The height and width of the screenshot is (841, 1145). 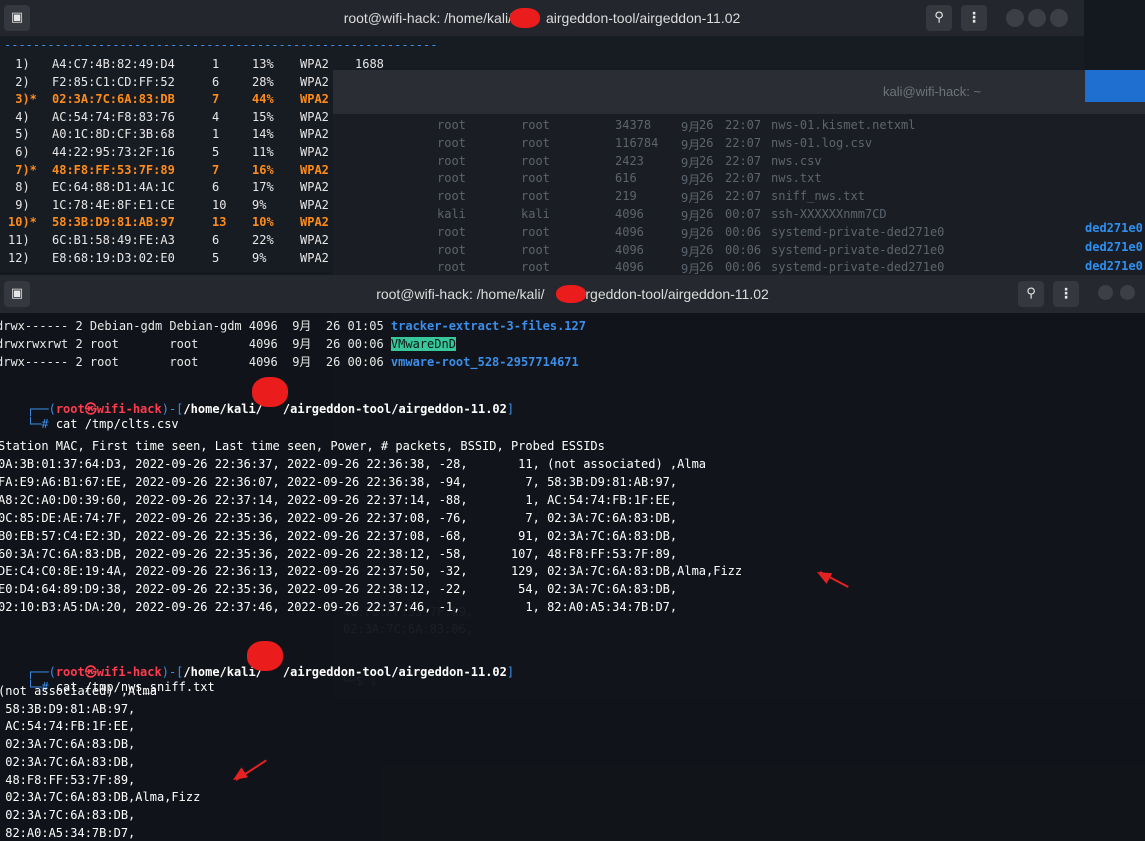 What do you see at coordinates (629, 160) in the screenshot?
I see `bg-size: 2423` at bounding box center [629, 160].